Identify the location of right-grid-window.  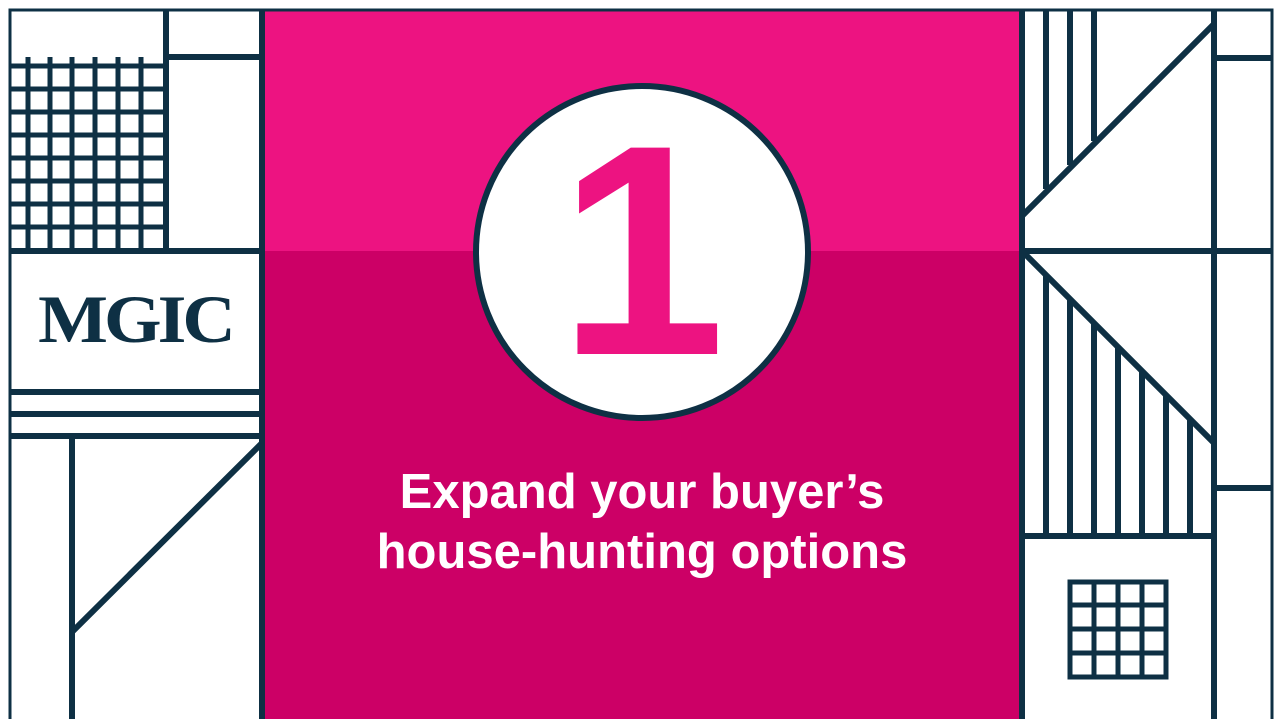
(1118, 629).